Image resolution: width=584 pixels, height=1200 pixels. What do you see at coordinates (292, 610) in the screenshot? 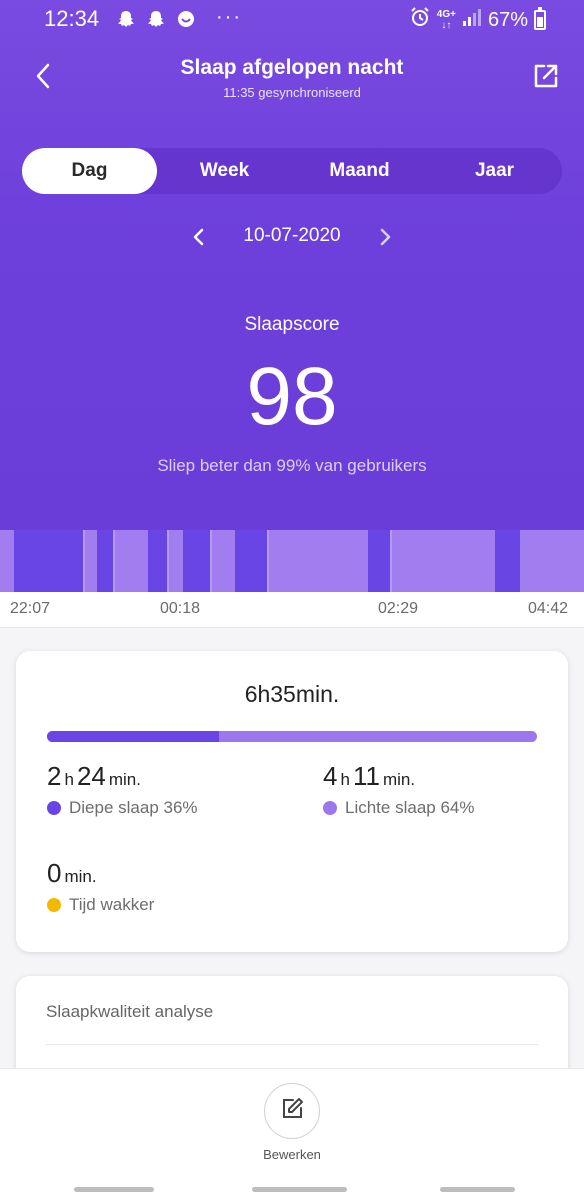
I see `timeline-axis: 22:07 00:18 02:29 04:42` at bounding box center [292, 610].